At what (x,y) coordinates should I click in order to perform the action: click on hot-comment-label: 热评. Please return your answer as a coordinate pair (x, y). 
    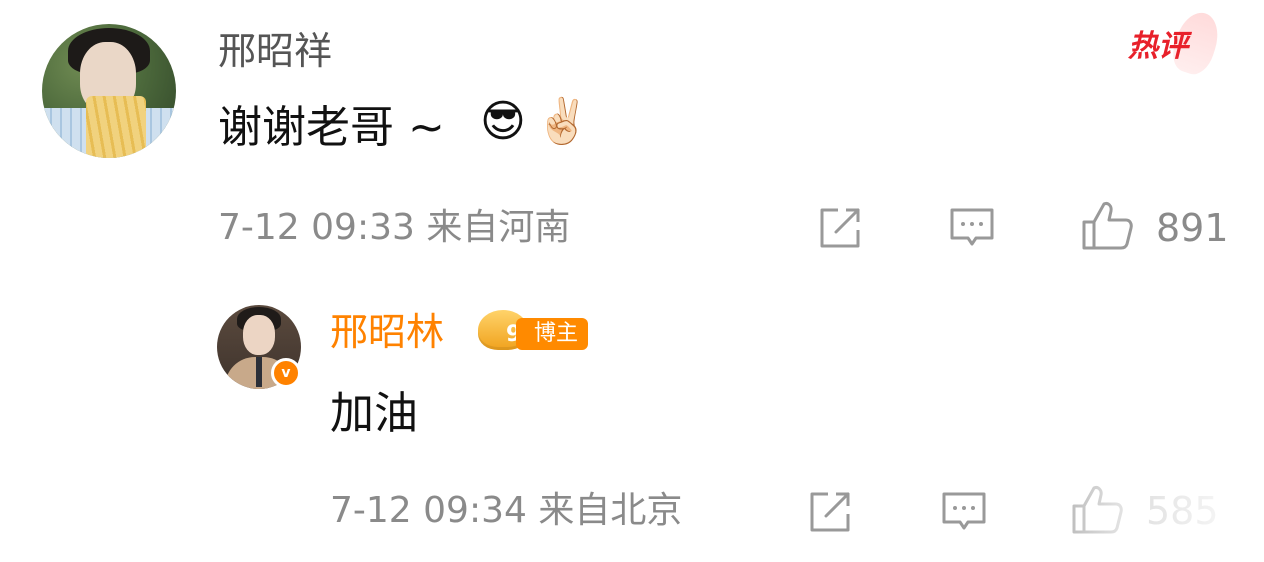
    Looking at the image, I should click on (1158, 46).